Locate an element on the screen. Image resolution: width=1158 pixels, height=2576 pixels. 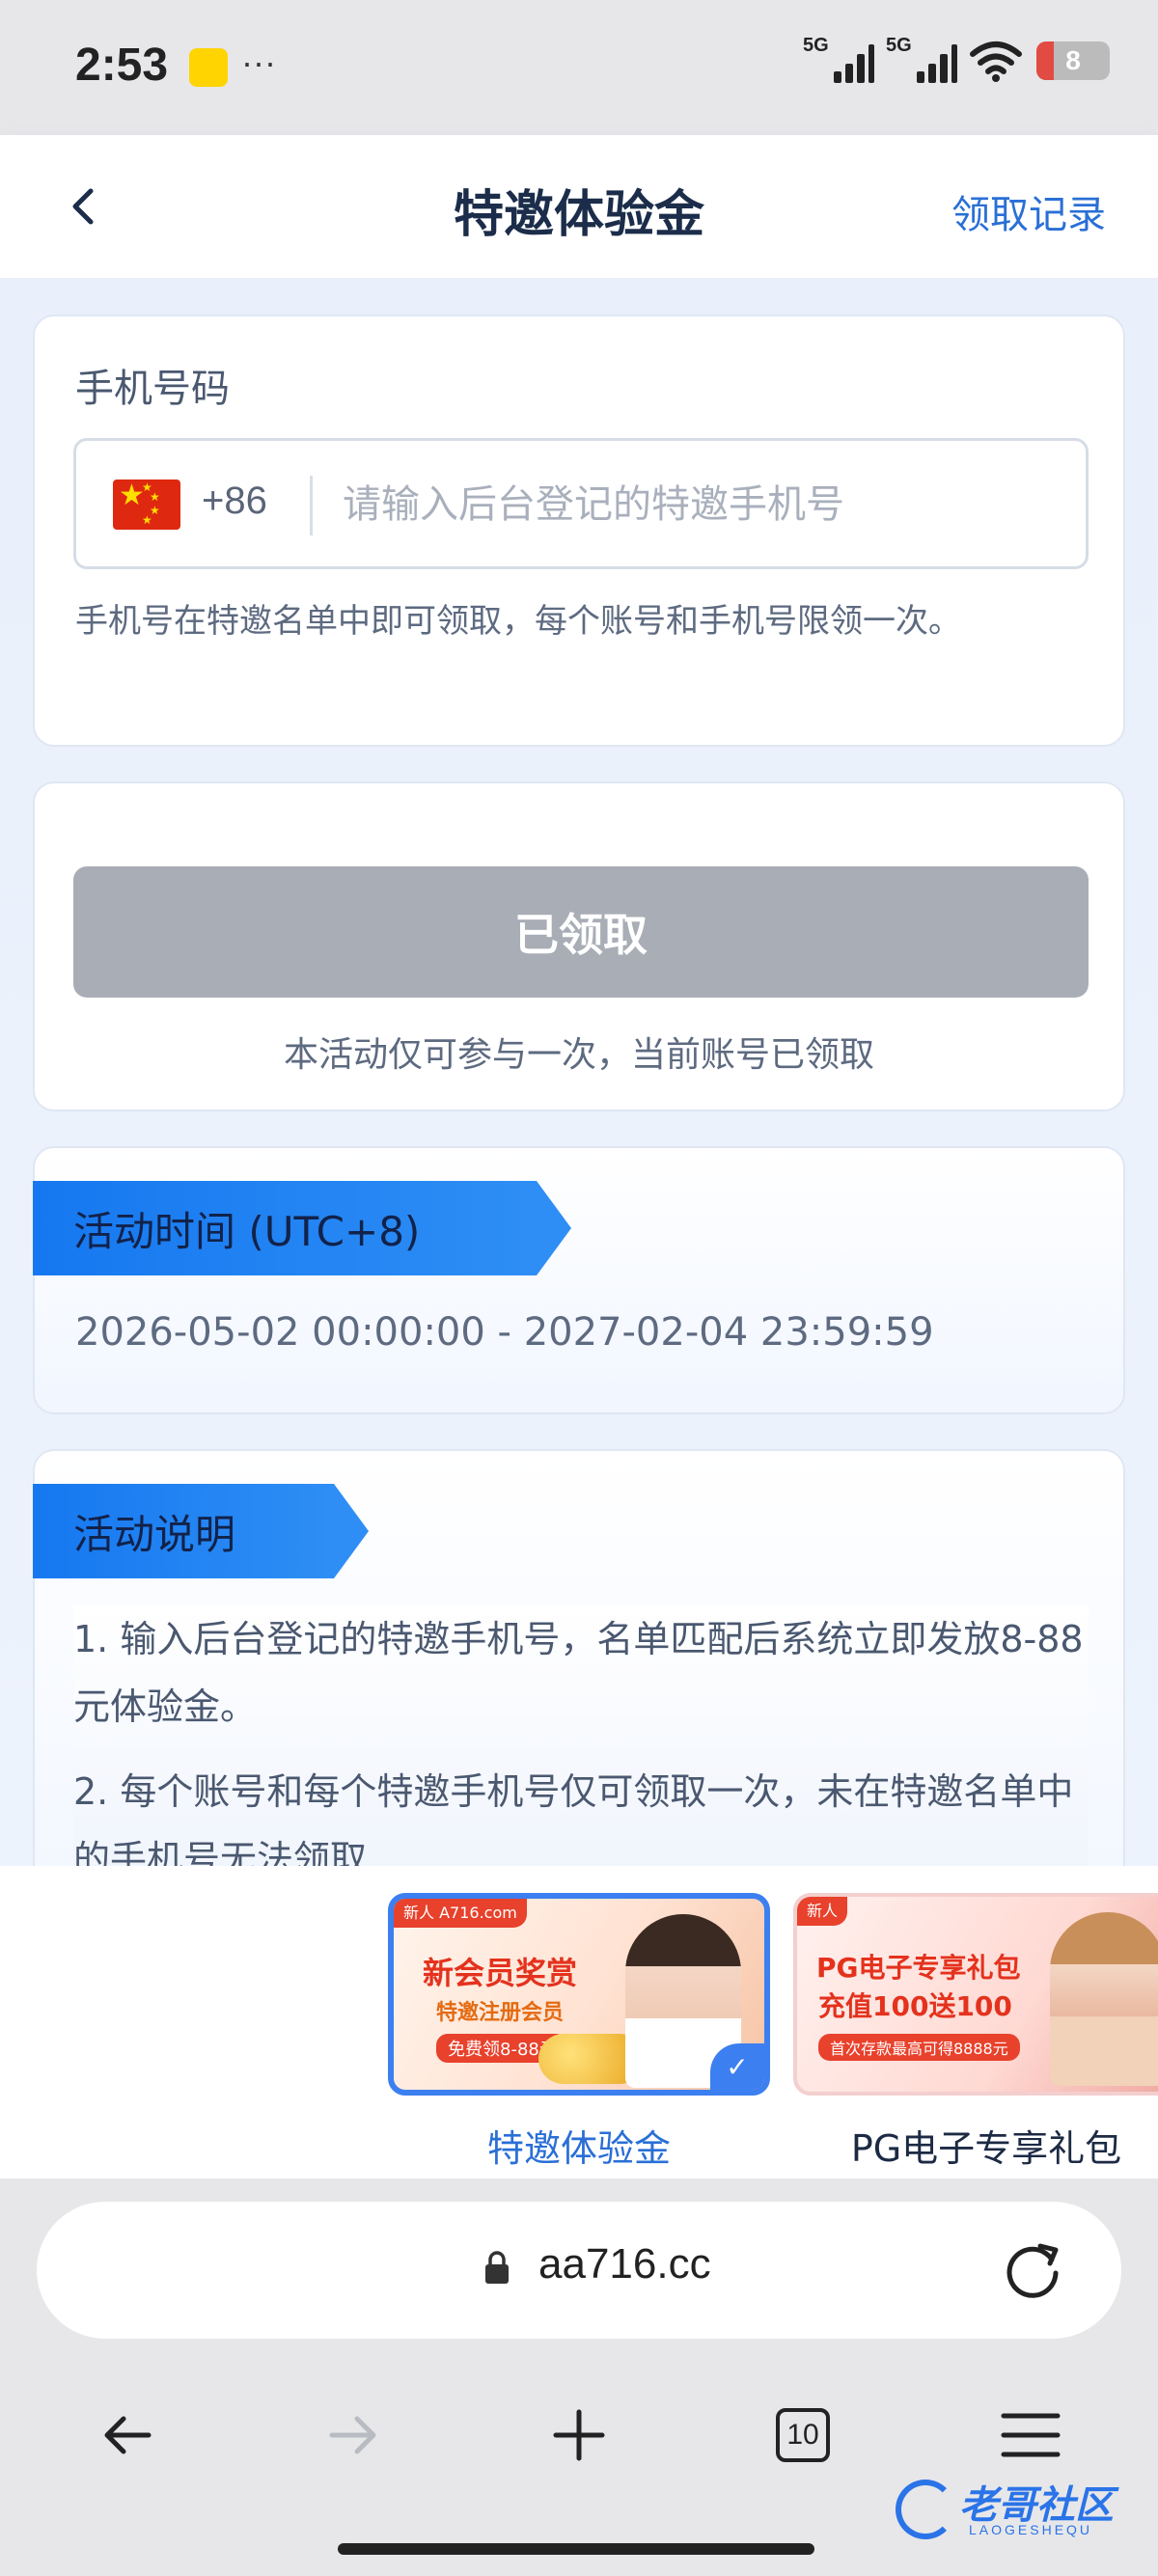
watermark-subtext: LAOGESHEQU is located at coordinates (1031, 2529).